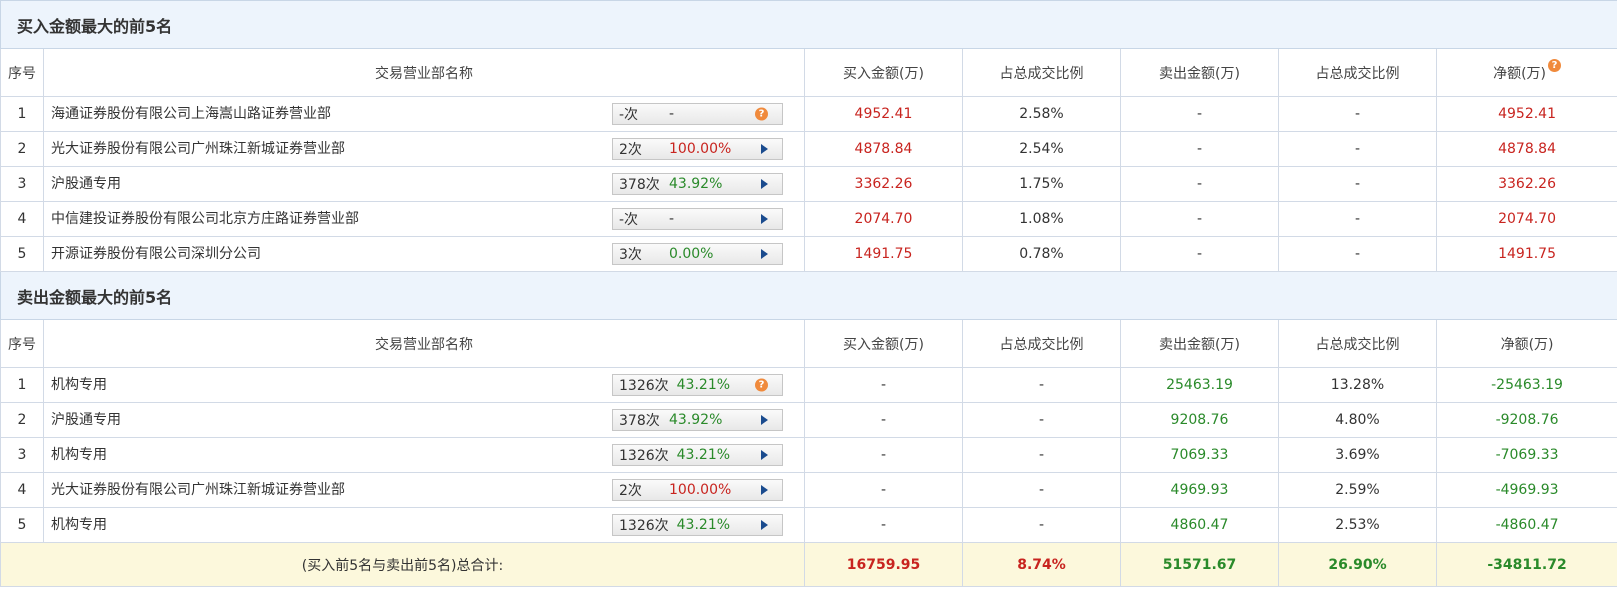  I want to click on history-badge: 1326次 43.21%?, so click(697, 385).